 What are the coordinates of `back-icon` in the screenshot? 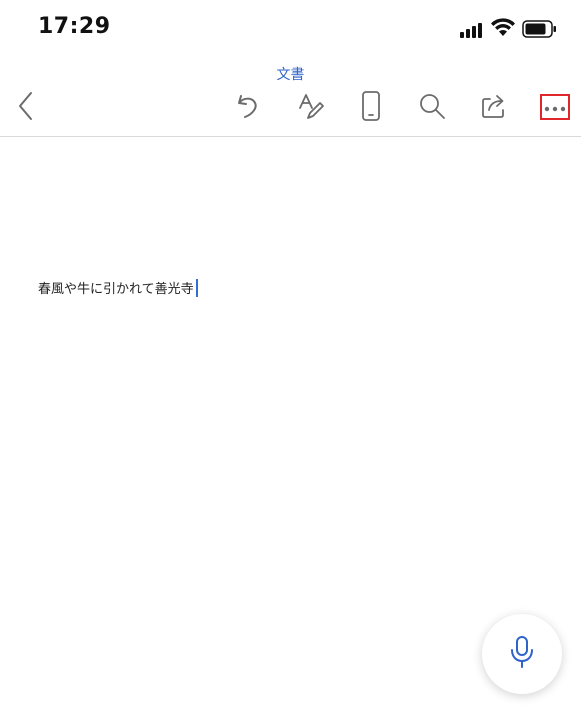 It's located at (26, 106).